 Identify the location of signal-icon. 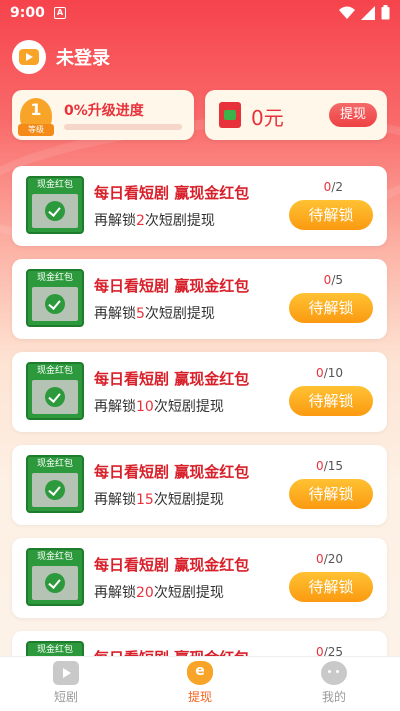
(368, 12).